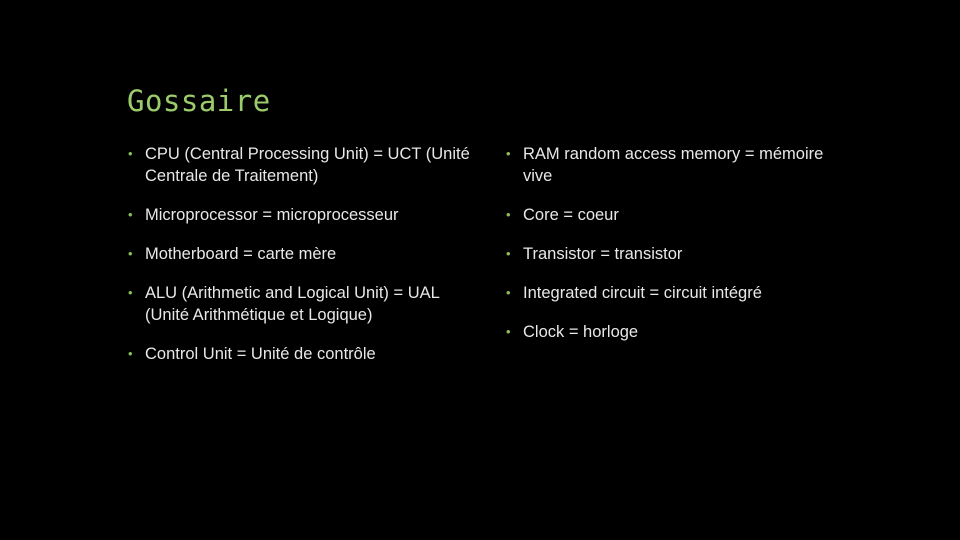 This screenshot has height=540, width=960. I want to click on glossary-item: • Motherboard = carte mère, so click(300, 254).